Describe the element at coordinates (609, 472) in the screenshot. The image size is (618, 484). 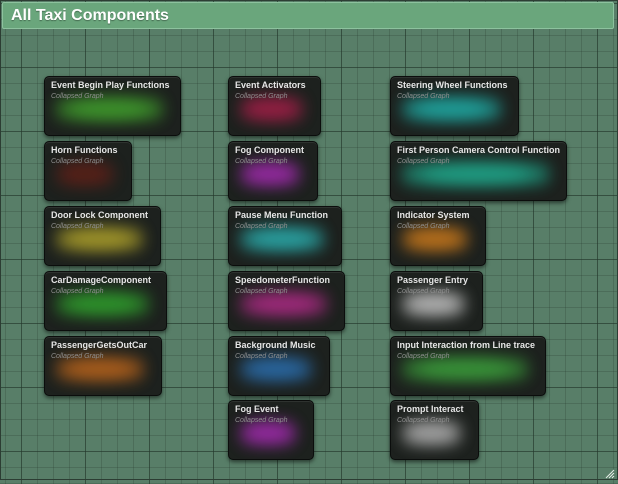
I see `resize-grip-icon` at that location.